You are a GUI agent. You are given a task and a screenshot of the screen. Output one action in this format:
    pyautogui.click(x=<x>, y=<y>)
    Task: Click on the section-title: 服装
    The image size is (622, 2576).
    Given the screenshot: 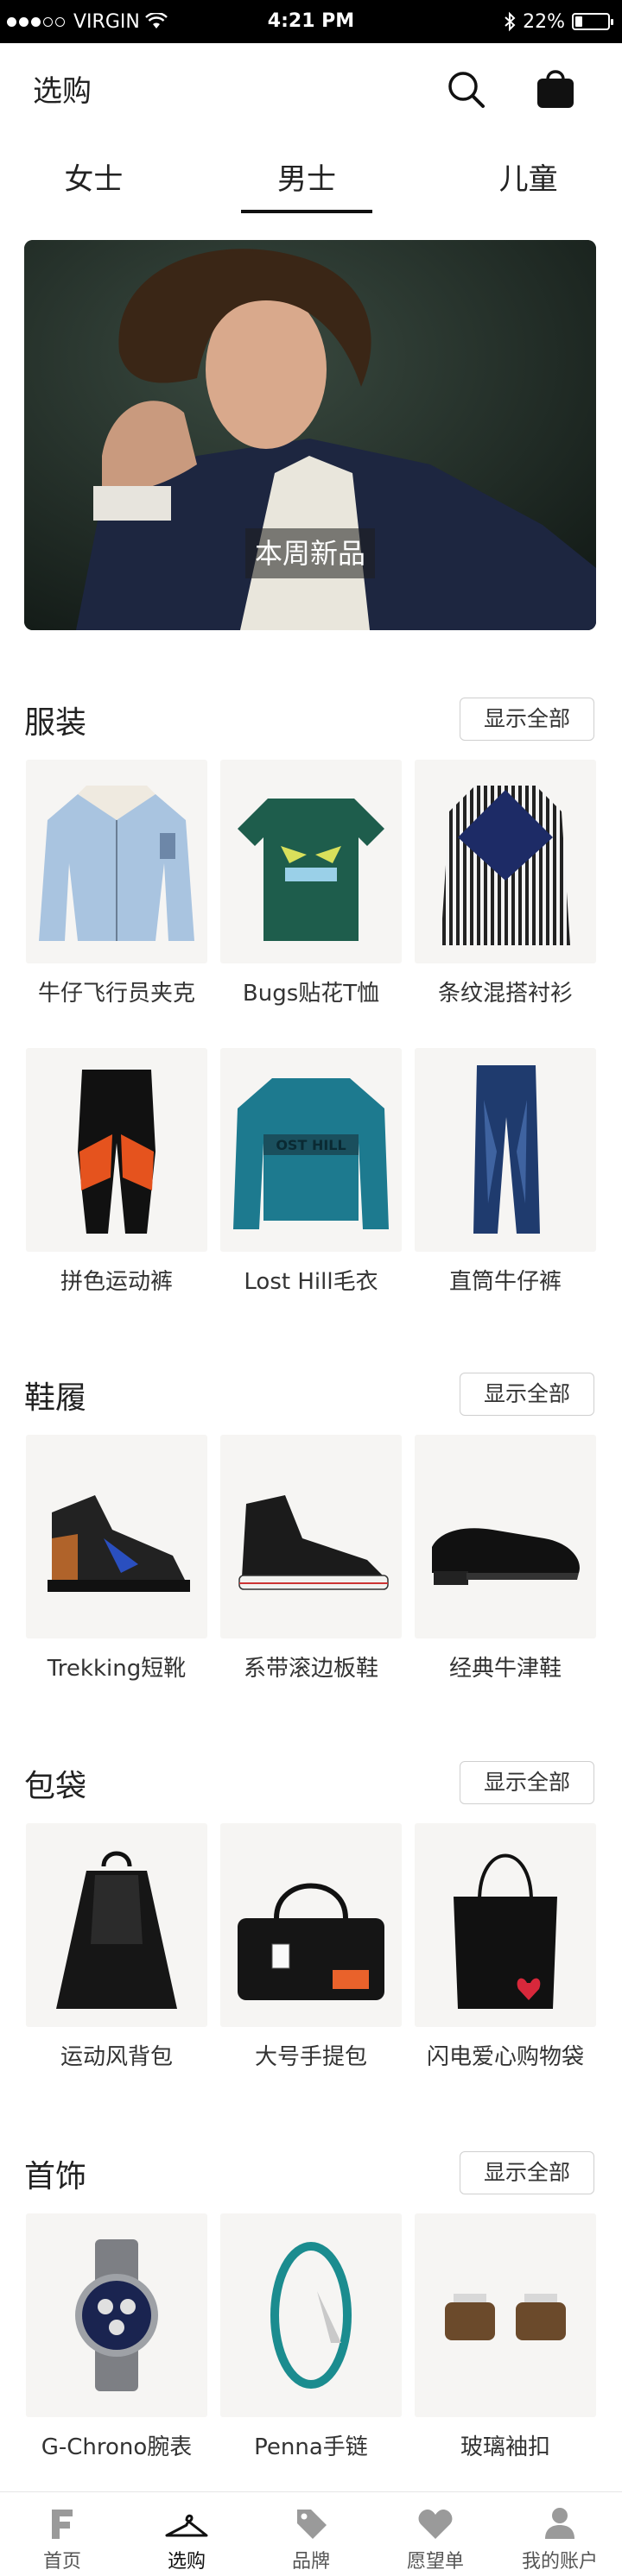 What is the action you would take?
    pyautogui.click(x=55, y=723)
    